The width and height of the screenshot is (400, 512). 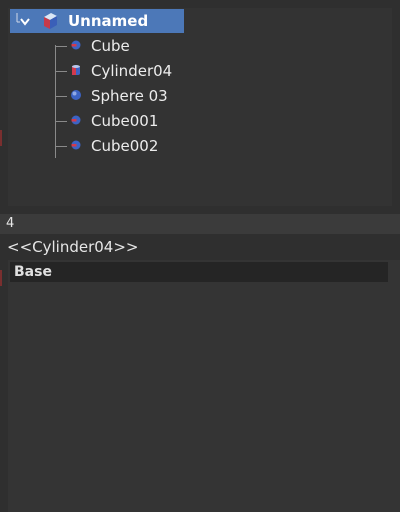 I want to click on tree-root-document: Unnamed, so click(x=97, y=21).